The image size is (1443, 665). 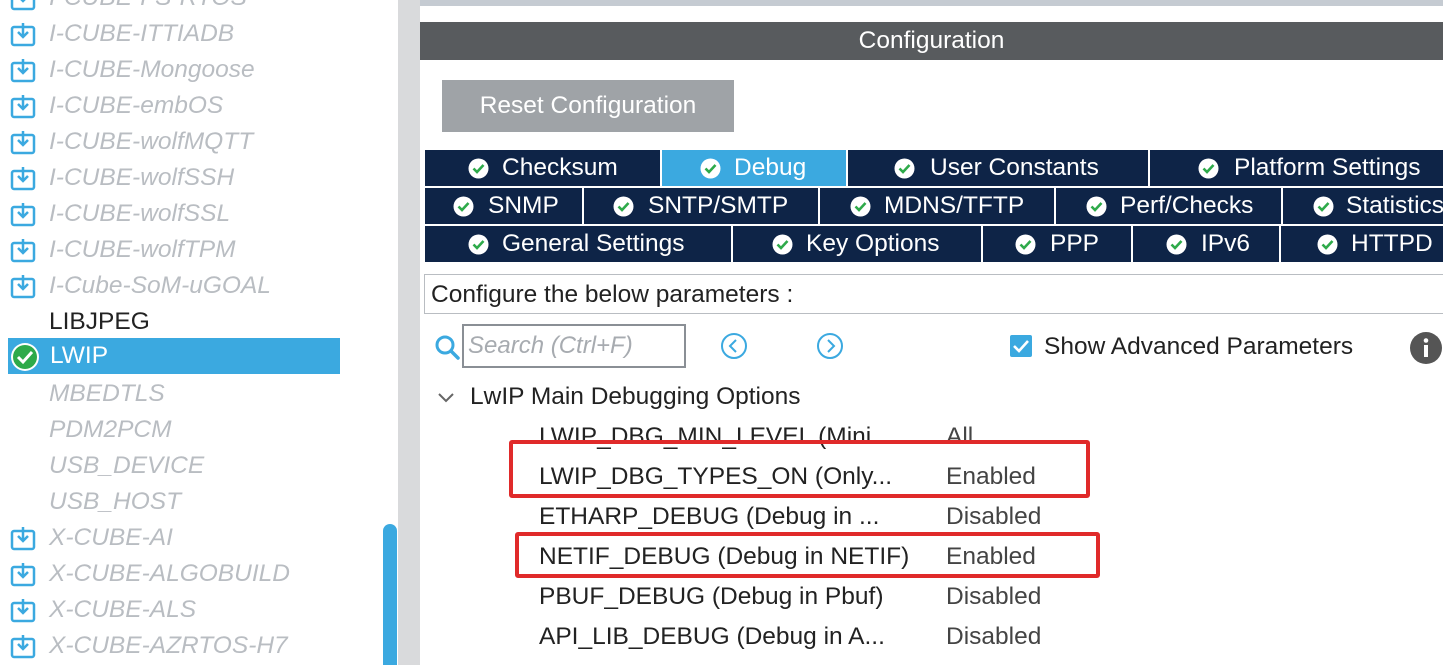 What do you see at coordinates (191, 538) in the screenshot?
I see `tree-item: X-CUBE-AI` at bounding box center [191, 538].